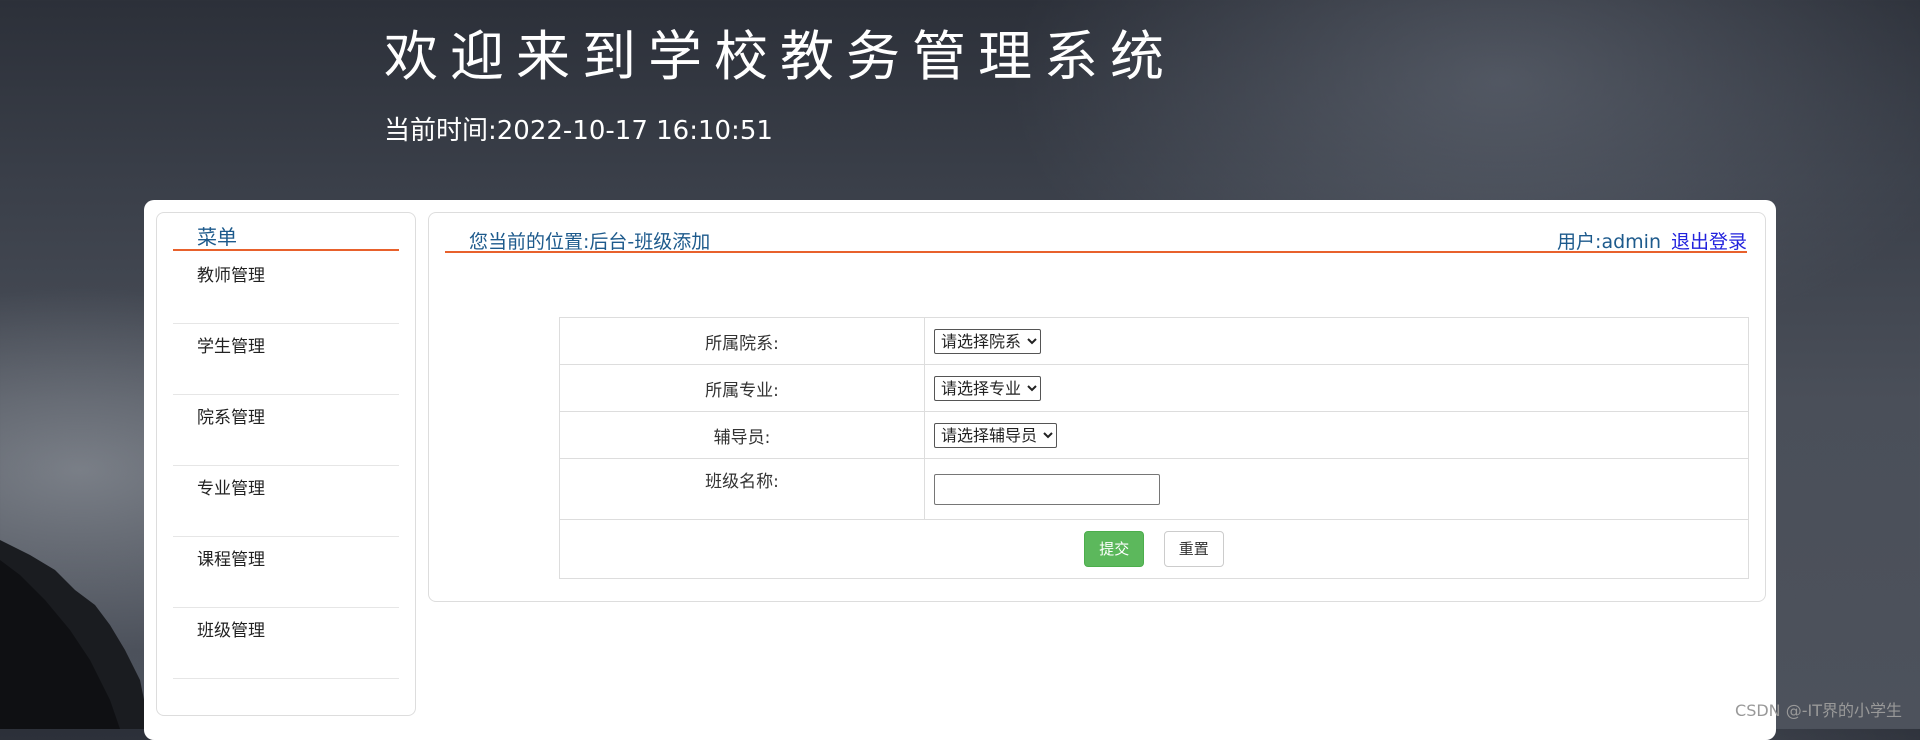 This screenshot has width=1920, height=740. Describe the element at coordinates (286, 288) in the screenshot. I see `sidebar-item-teacher-management: 教师管理` at that location.